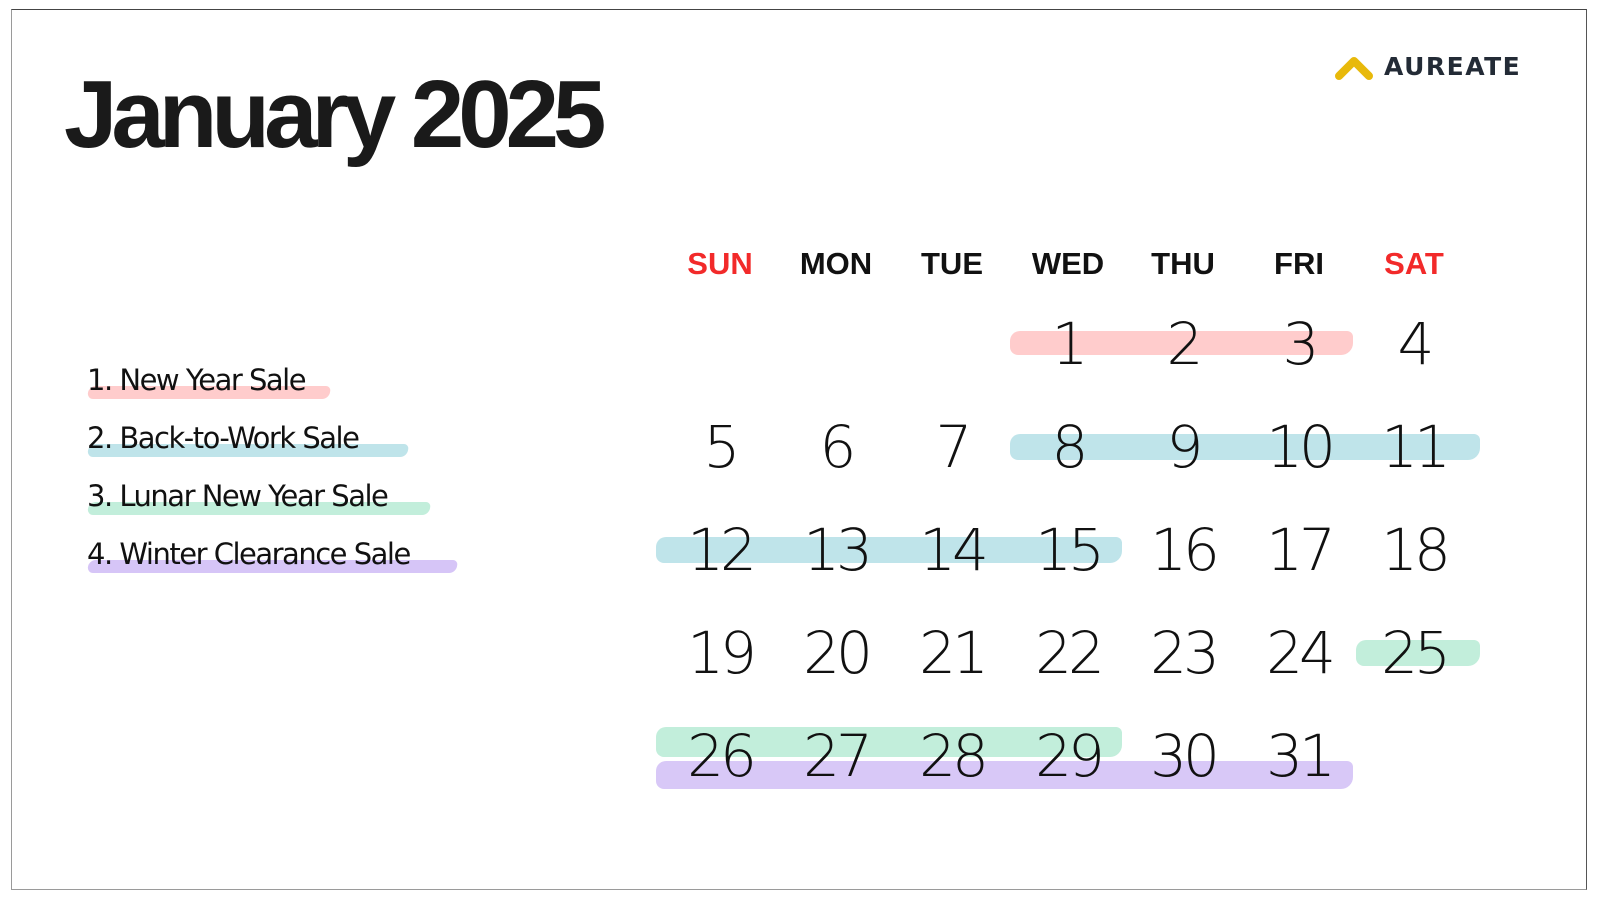 The height and width of the screenshot is (900, 1600). What do you see at coordinates (1299, 344) in the screenshot?
I see `calendar-day-3: 3` at bounding box center [1299, 344].